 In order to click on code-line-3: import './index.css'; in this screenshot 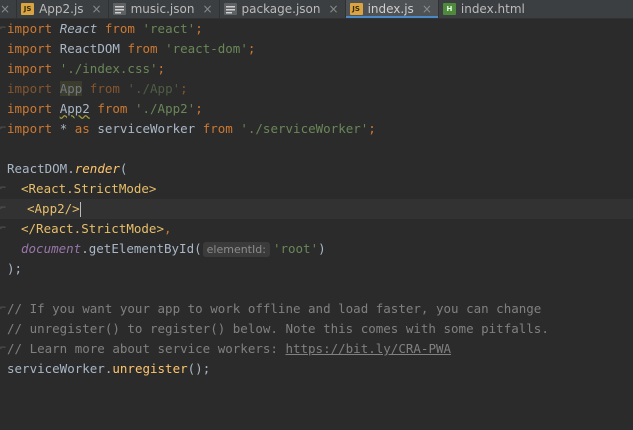, I will do `click(86, 68)`.